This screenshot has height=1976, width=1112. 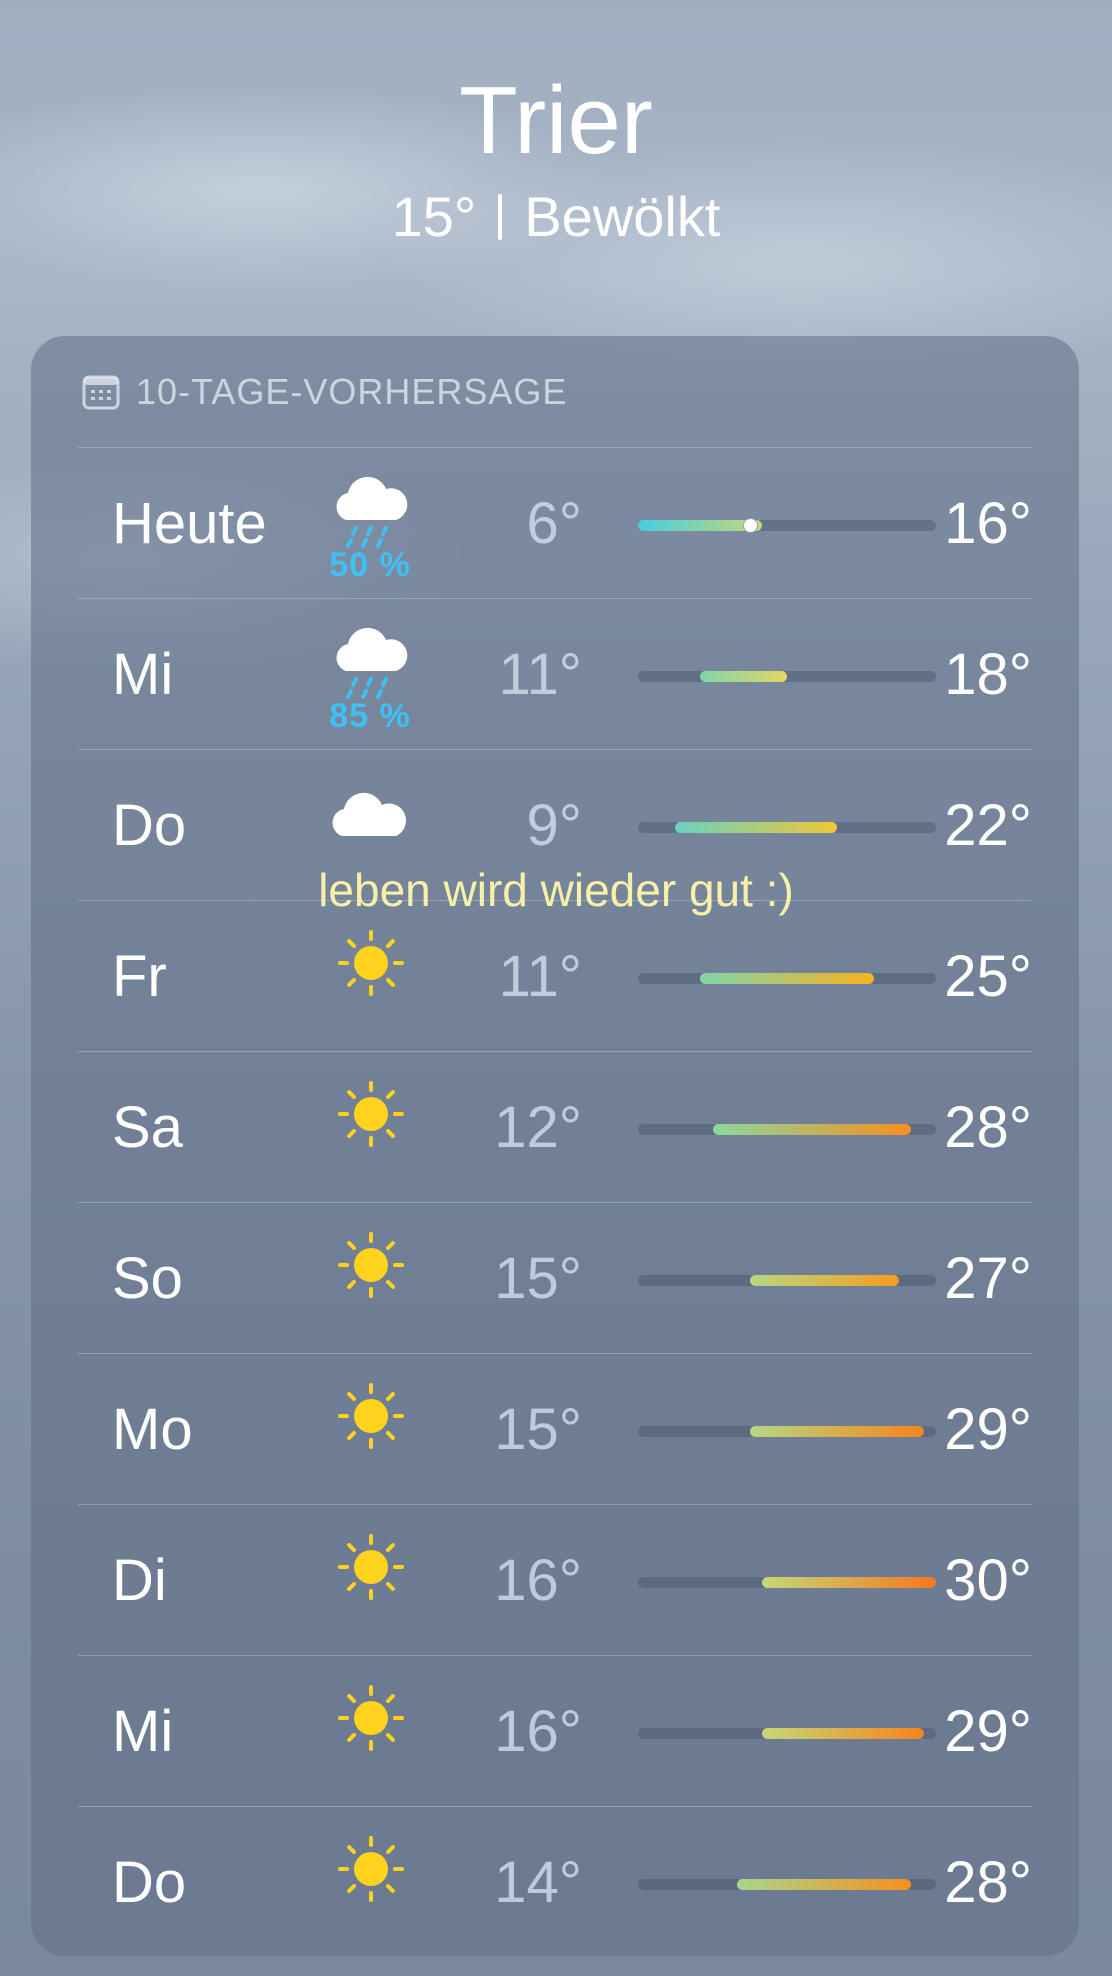 I want to click on forecast-row: So 15° 27°, so click(x=555, y=1278).